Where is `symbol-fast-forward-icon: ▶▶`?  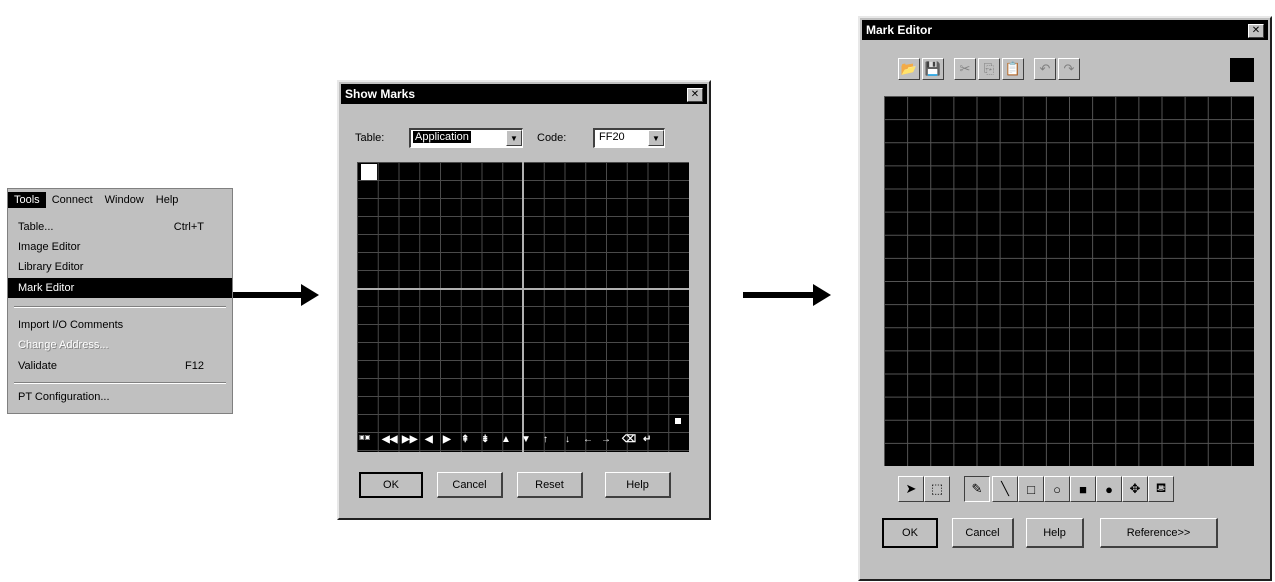
symbol-fast-forward-icon: ▶▶ is located at coordinates (410, 439).